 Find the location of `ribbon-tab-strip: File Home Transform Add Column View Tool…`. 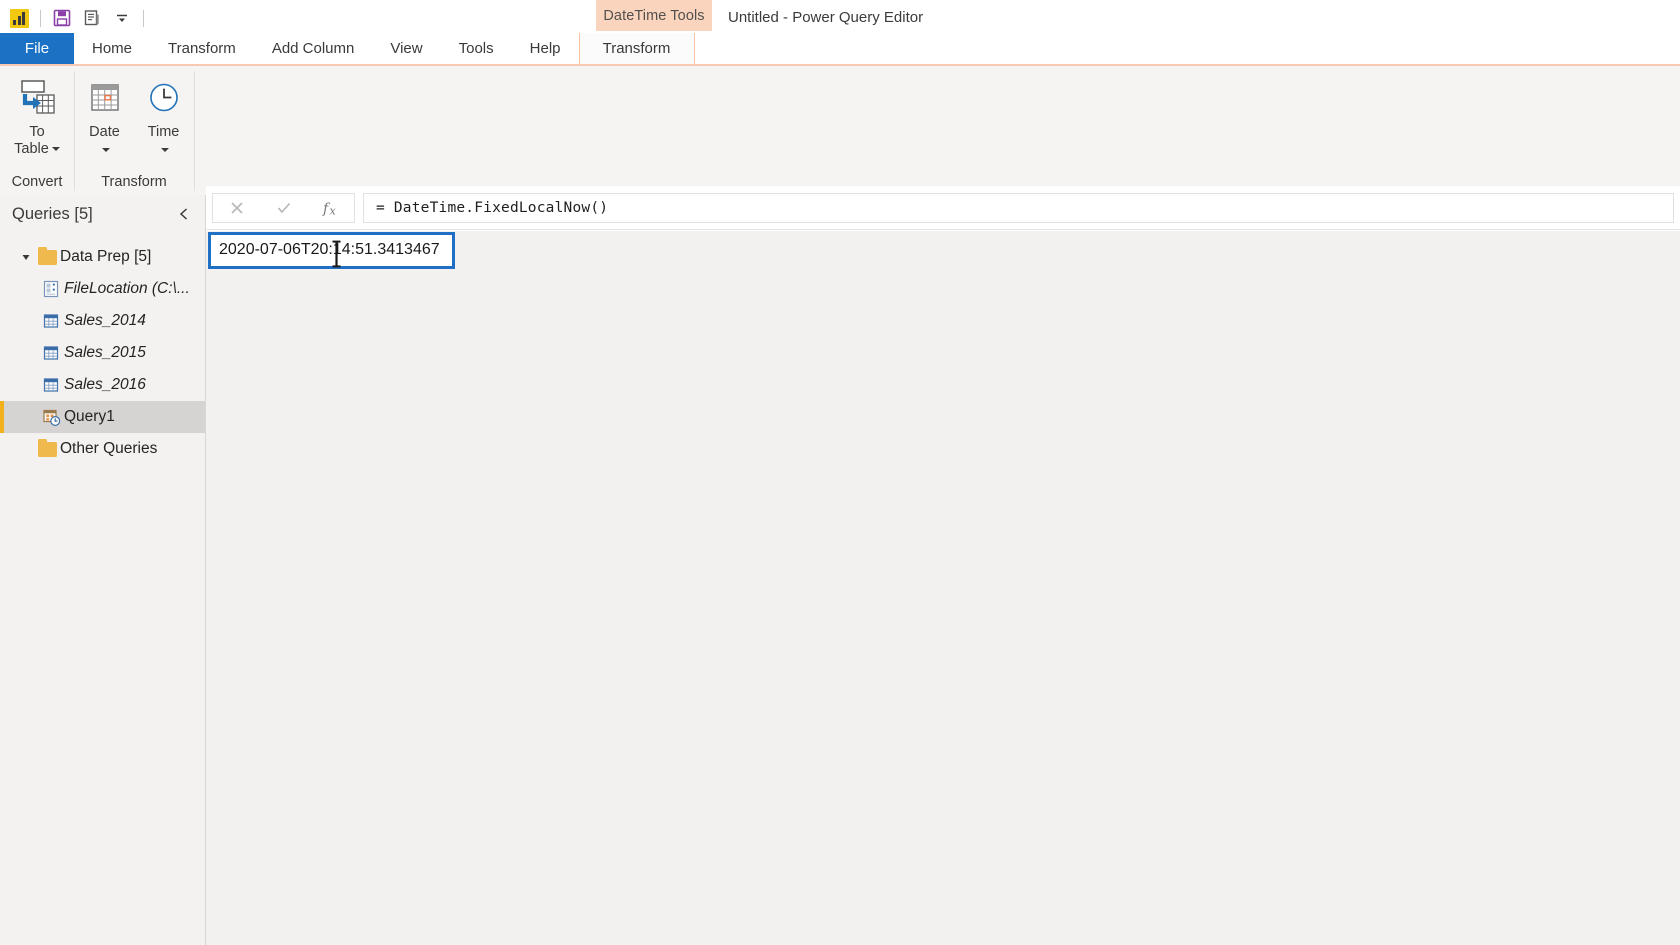

ribbon-tab-strip: File Home Transform Add Column View Tool… is located at coordinates (840, 48).